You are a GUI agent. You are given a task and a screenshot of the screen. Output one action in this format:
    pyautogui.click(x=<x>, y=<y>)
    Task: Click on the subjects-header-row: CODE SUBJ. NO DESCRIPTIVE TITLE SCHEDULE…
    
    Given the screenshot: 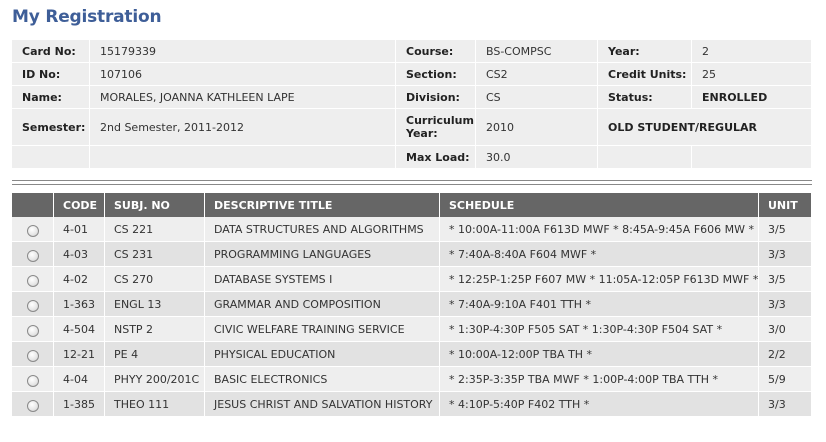 What is the action you would take?
    pyautogui.click(x=412, y=205)
    